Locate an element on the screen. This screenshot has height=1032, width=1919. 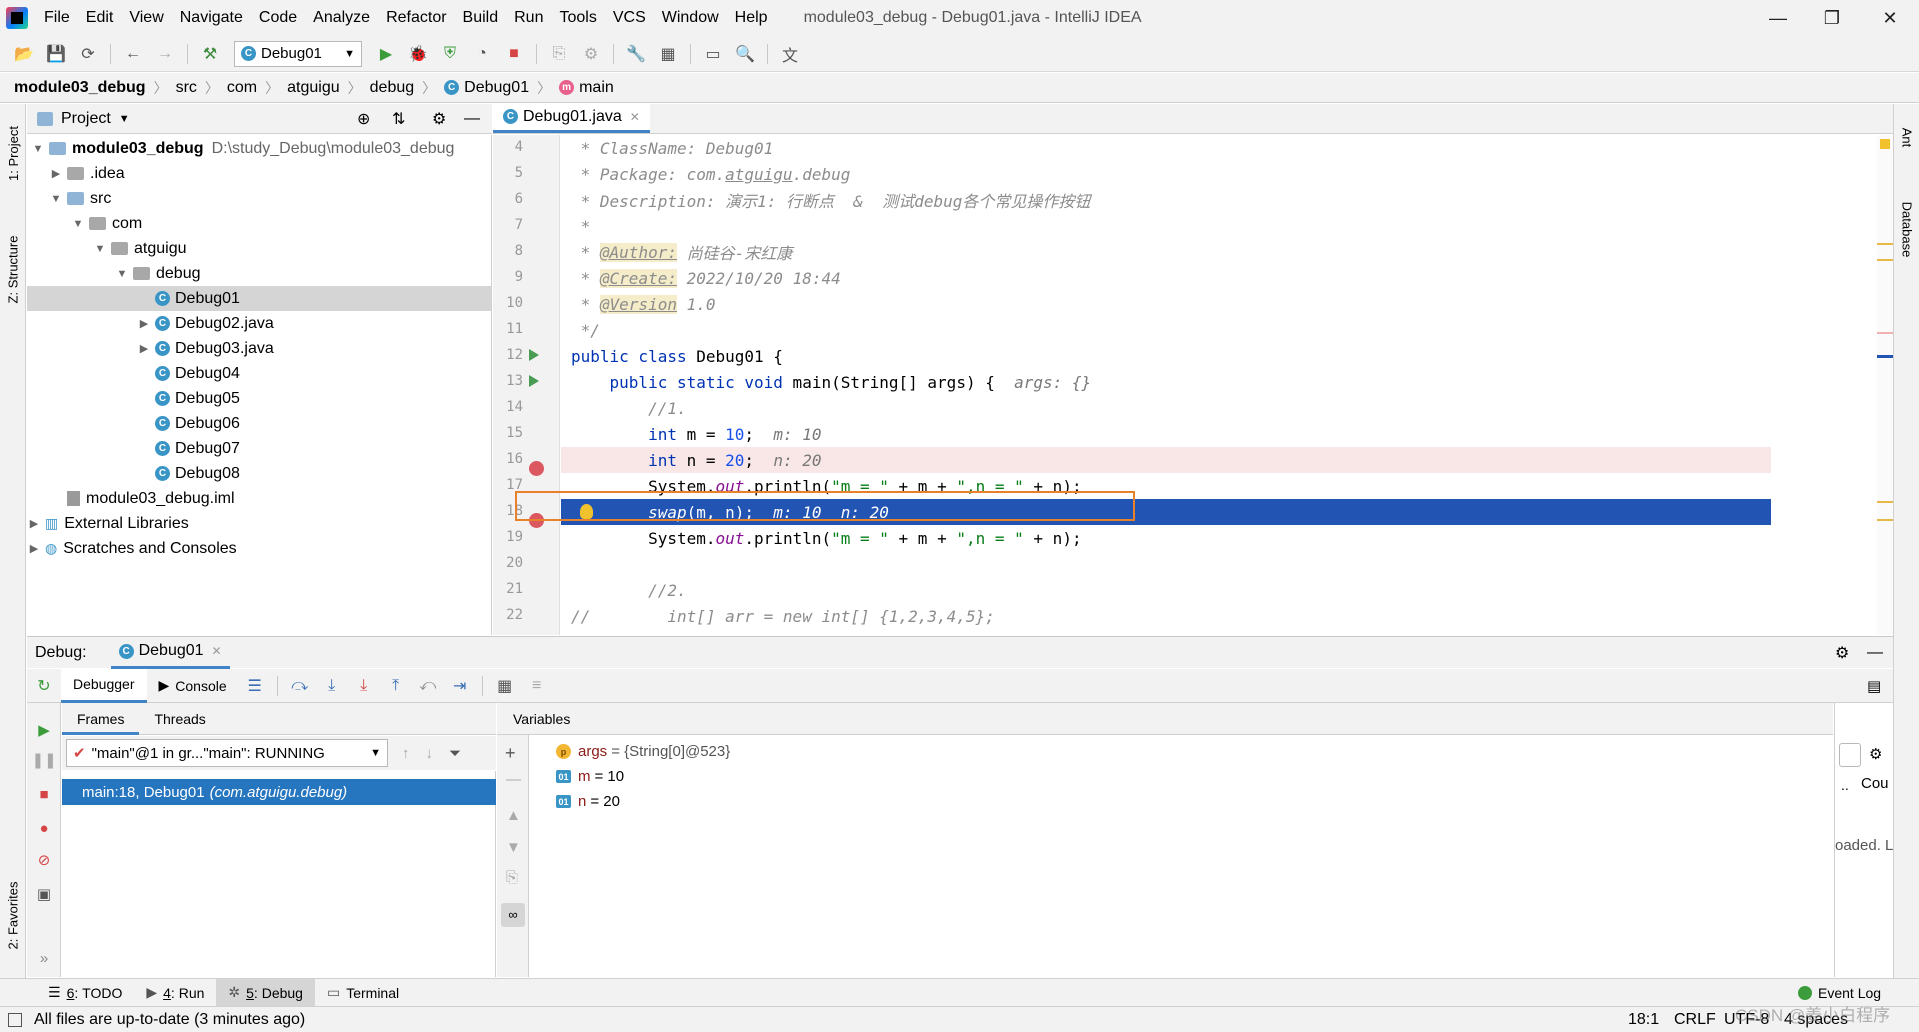
menu-run: Run is located at coordinates (528, 18).